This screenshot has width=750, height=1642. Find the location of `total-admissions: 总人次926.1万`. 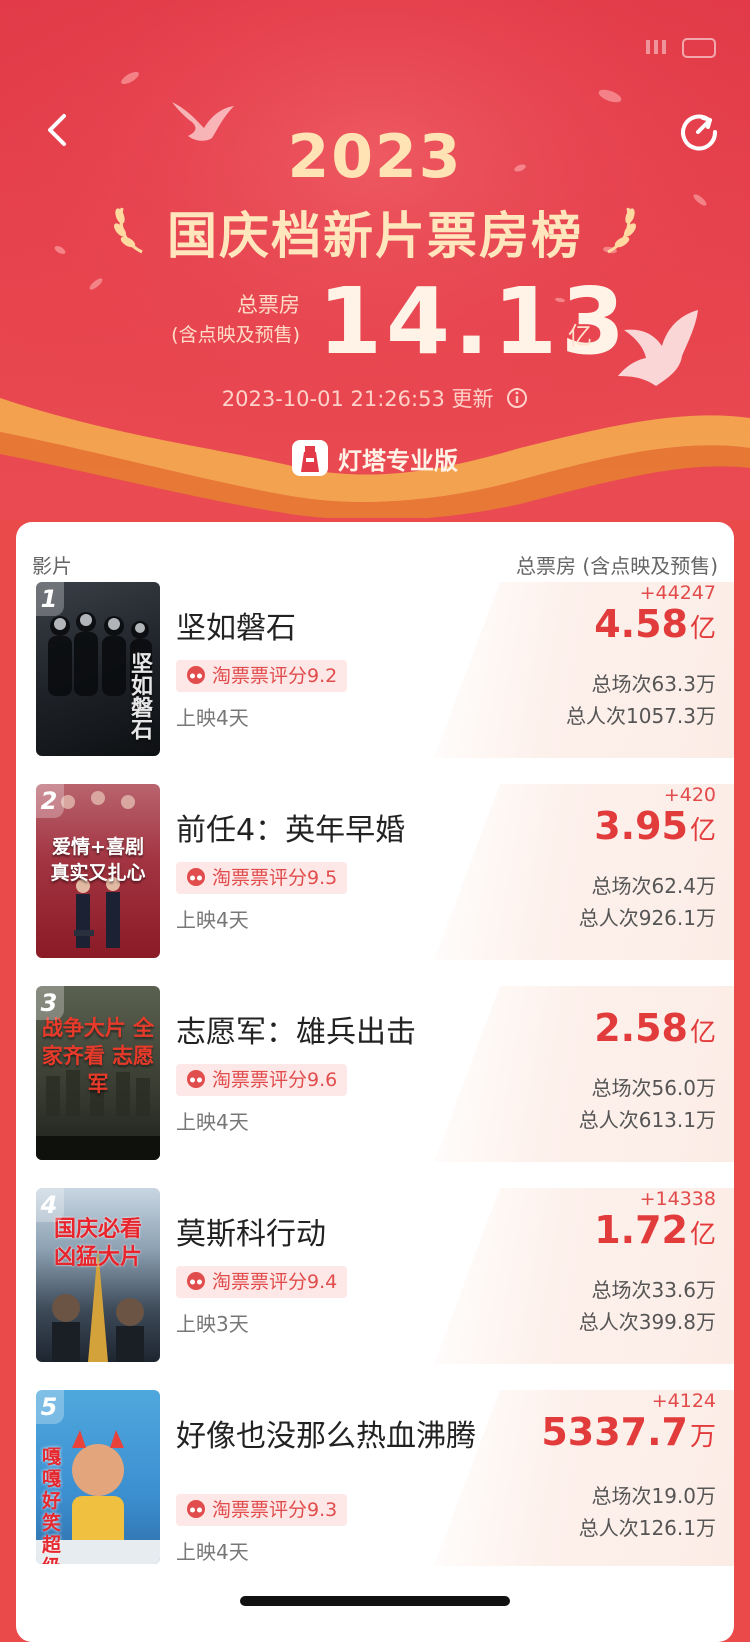

total-admissions: 总人次926.1万 is located at coordinates (647, 918).